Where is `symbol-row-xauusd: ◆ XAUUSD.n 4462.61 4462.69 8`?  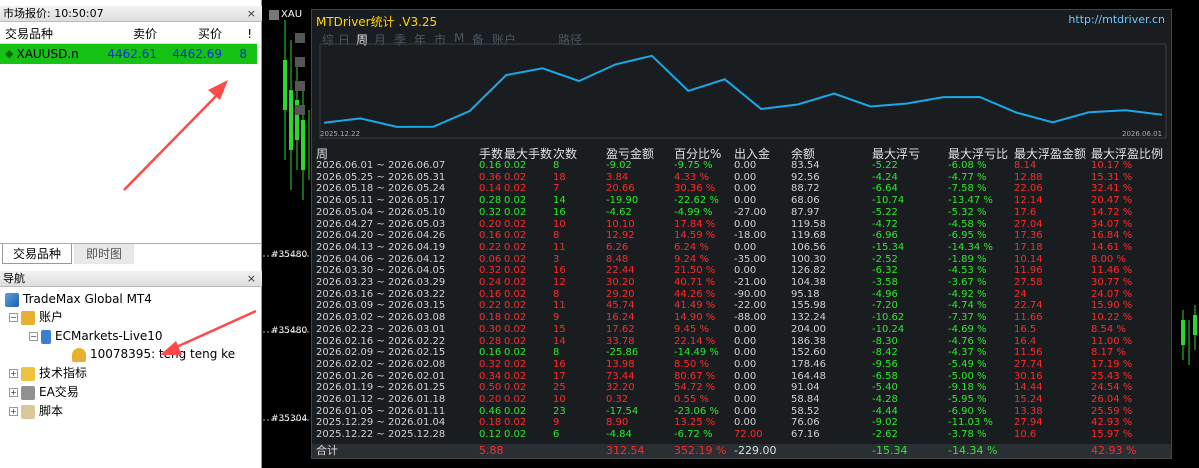
symbol-row-xauusd: ◆ XAUUSD.n 4462.61 4462.69 8 is located at coordinates (128, 54).